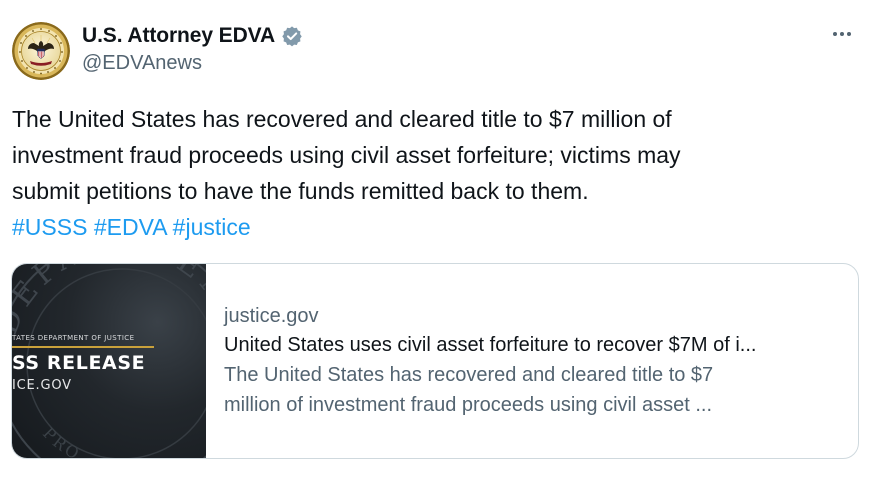  I want to click on author-display-name: U.S. Attorney EDVA, so click(178, 36).